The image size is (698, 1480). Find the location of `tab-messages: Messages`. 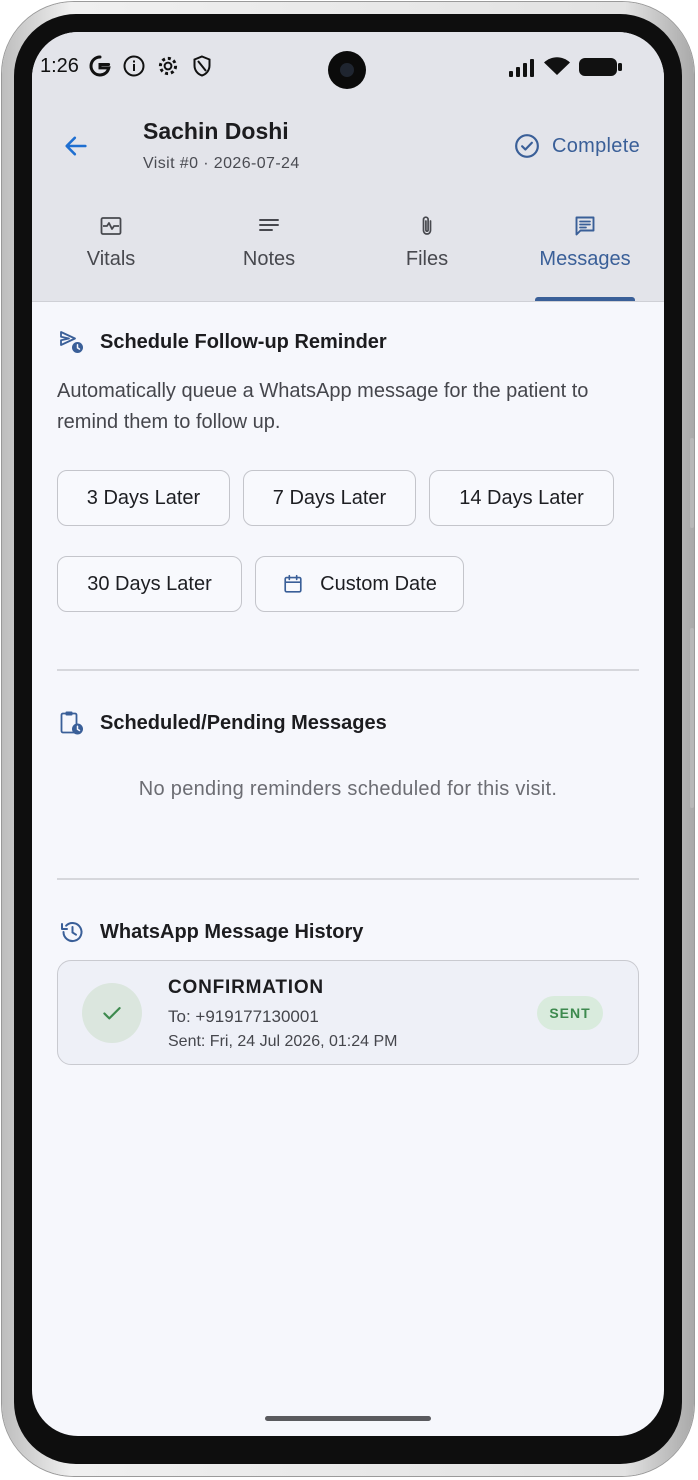

tab-messages: Messages is located at coordinates (585, 252).